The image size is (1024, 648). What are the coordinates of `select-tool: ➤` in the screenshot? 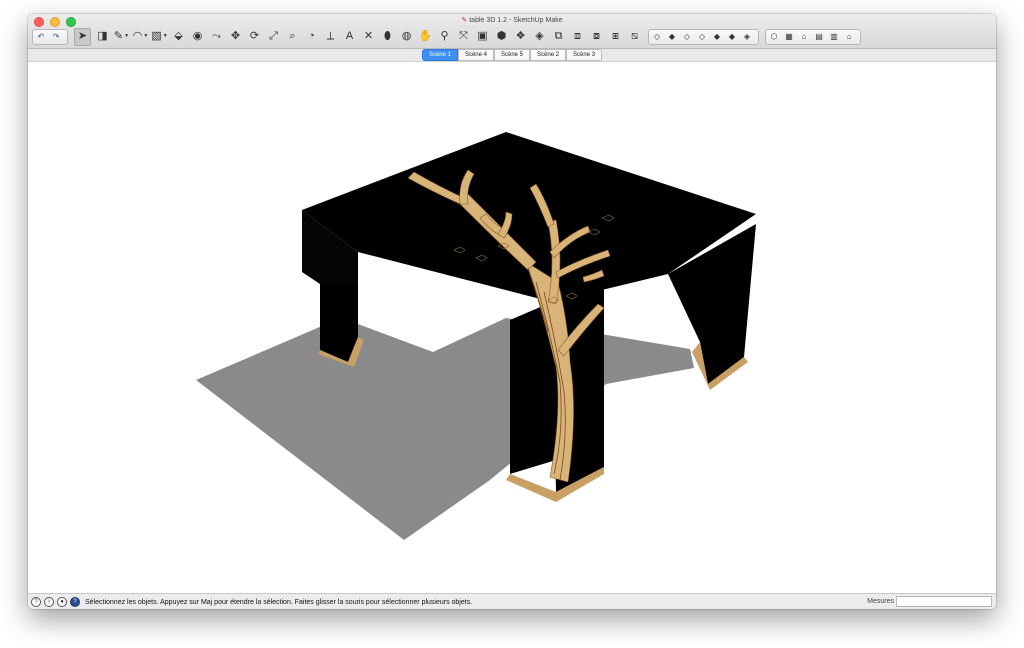 It's located at (82, 36).